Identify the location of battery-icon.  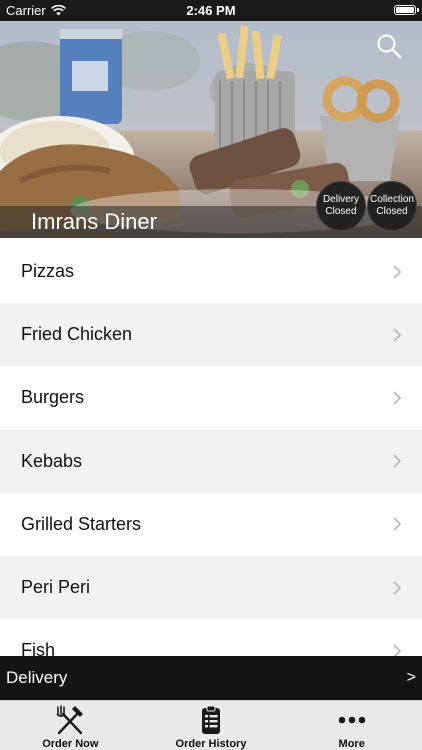
(406, 10).